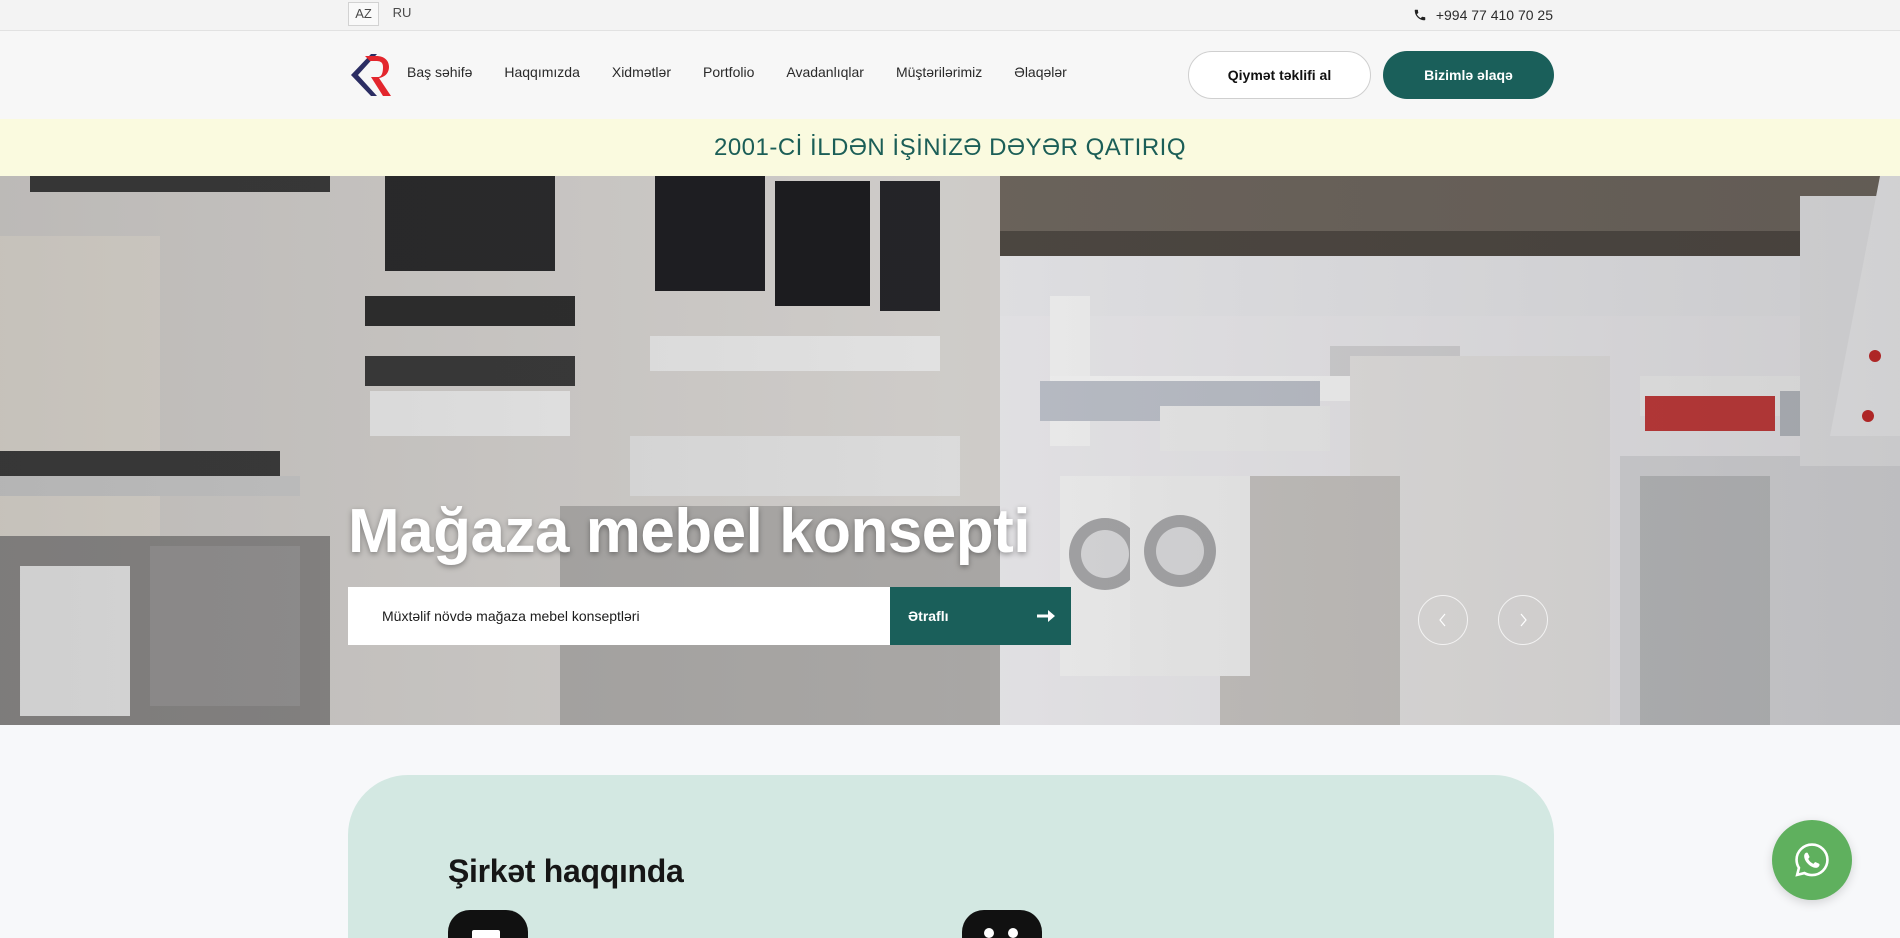  I want to click on nav-portfolio: Portfolio, so click(728, 72).